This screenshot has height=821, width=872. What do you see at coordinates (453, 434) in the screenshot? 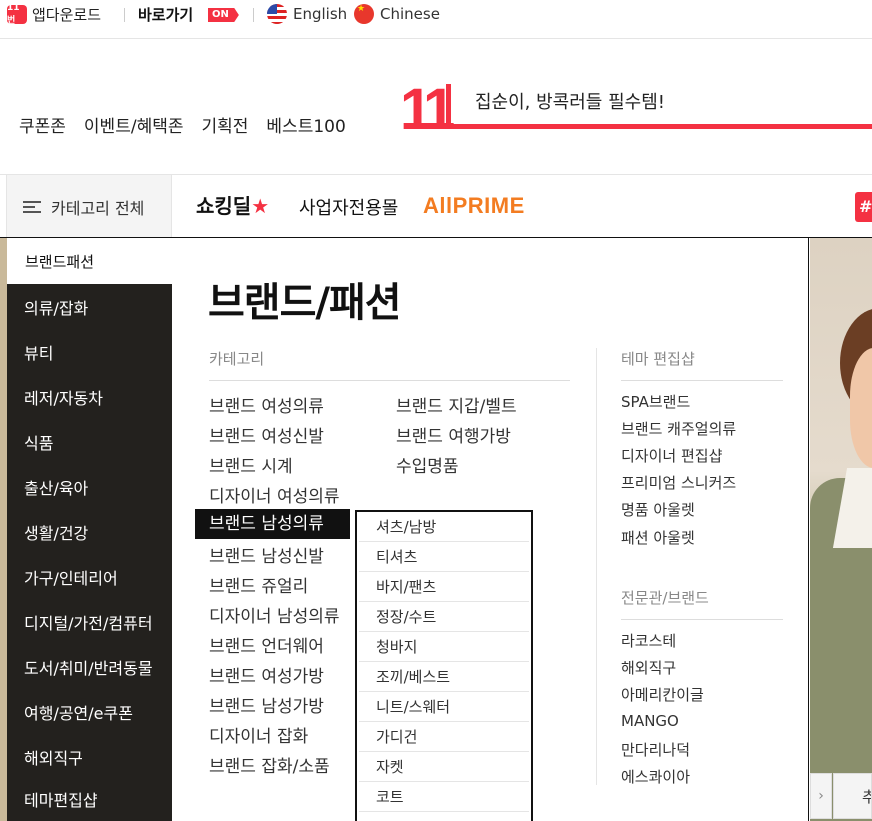
I see `category-link: 브랜드 여행가방` at bounding box center [453, 434].